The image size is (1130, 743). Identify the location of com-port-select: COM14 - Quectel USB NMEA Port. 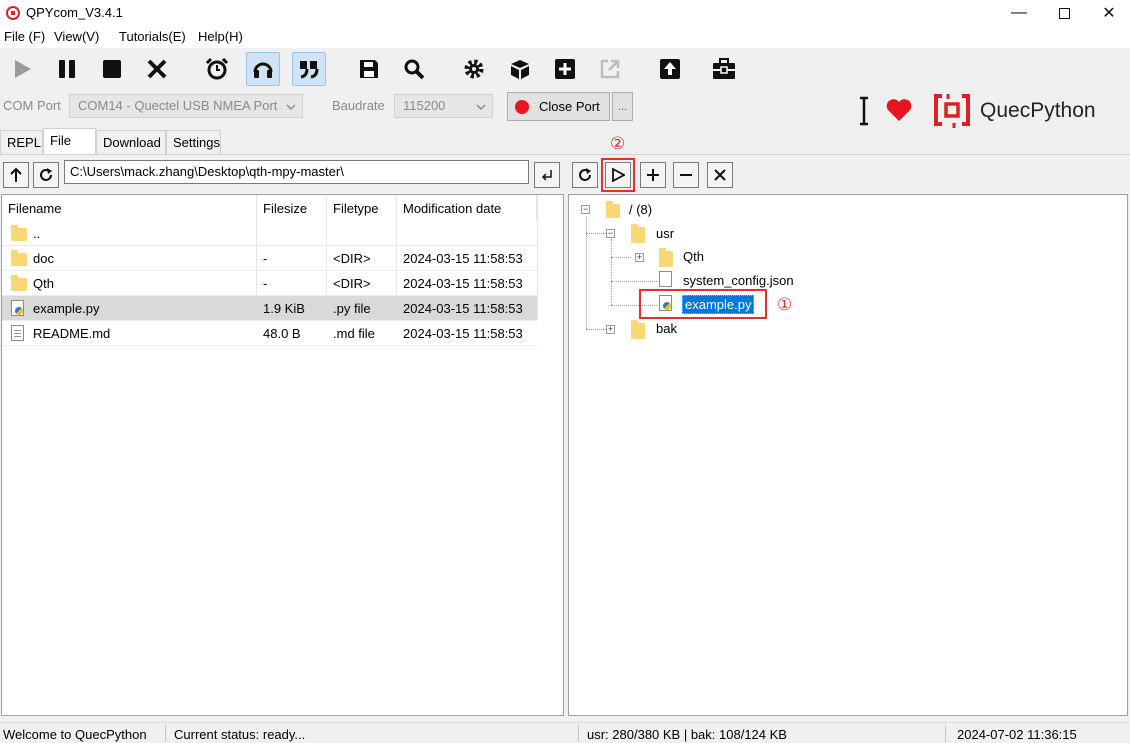
(186, 106).